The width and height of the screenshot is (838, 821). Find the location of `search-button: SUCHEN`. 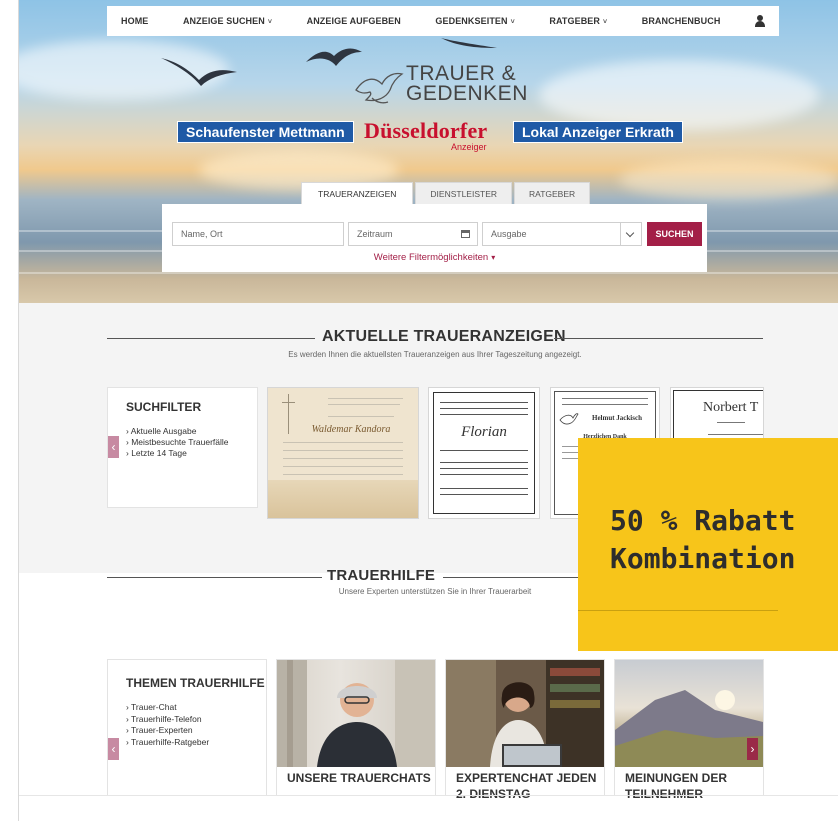

search-button: SUCHEN is located at coordinates (674, 234).